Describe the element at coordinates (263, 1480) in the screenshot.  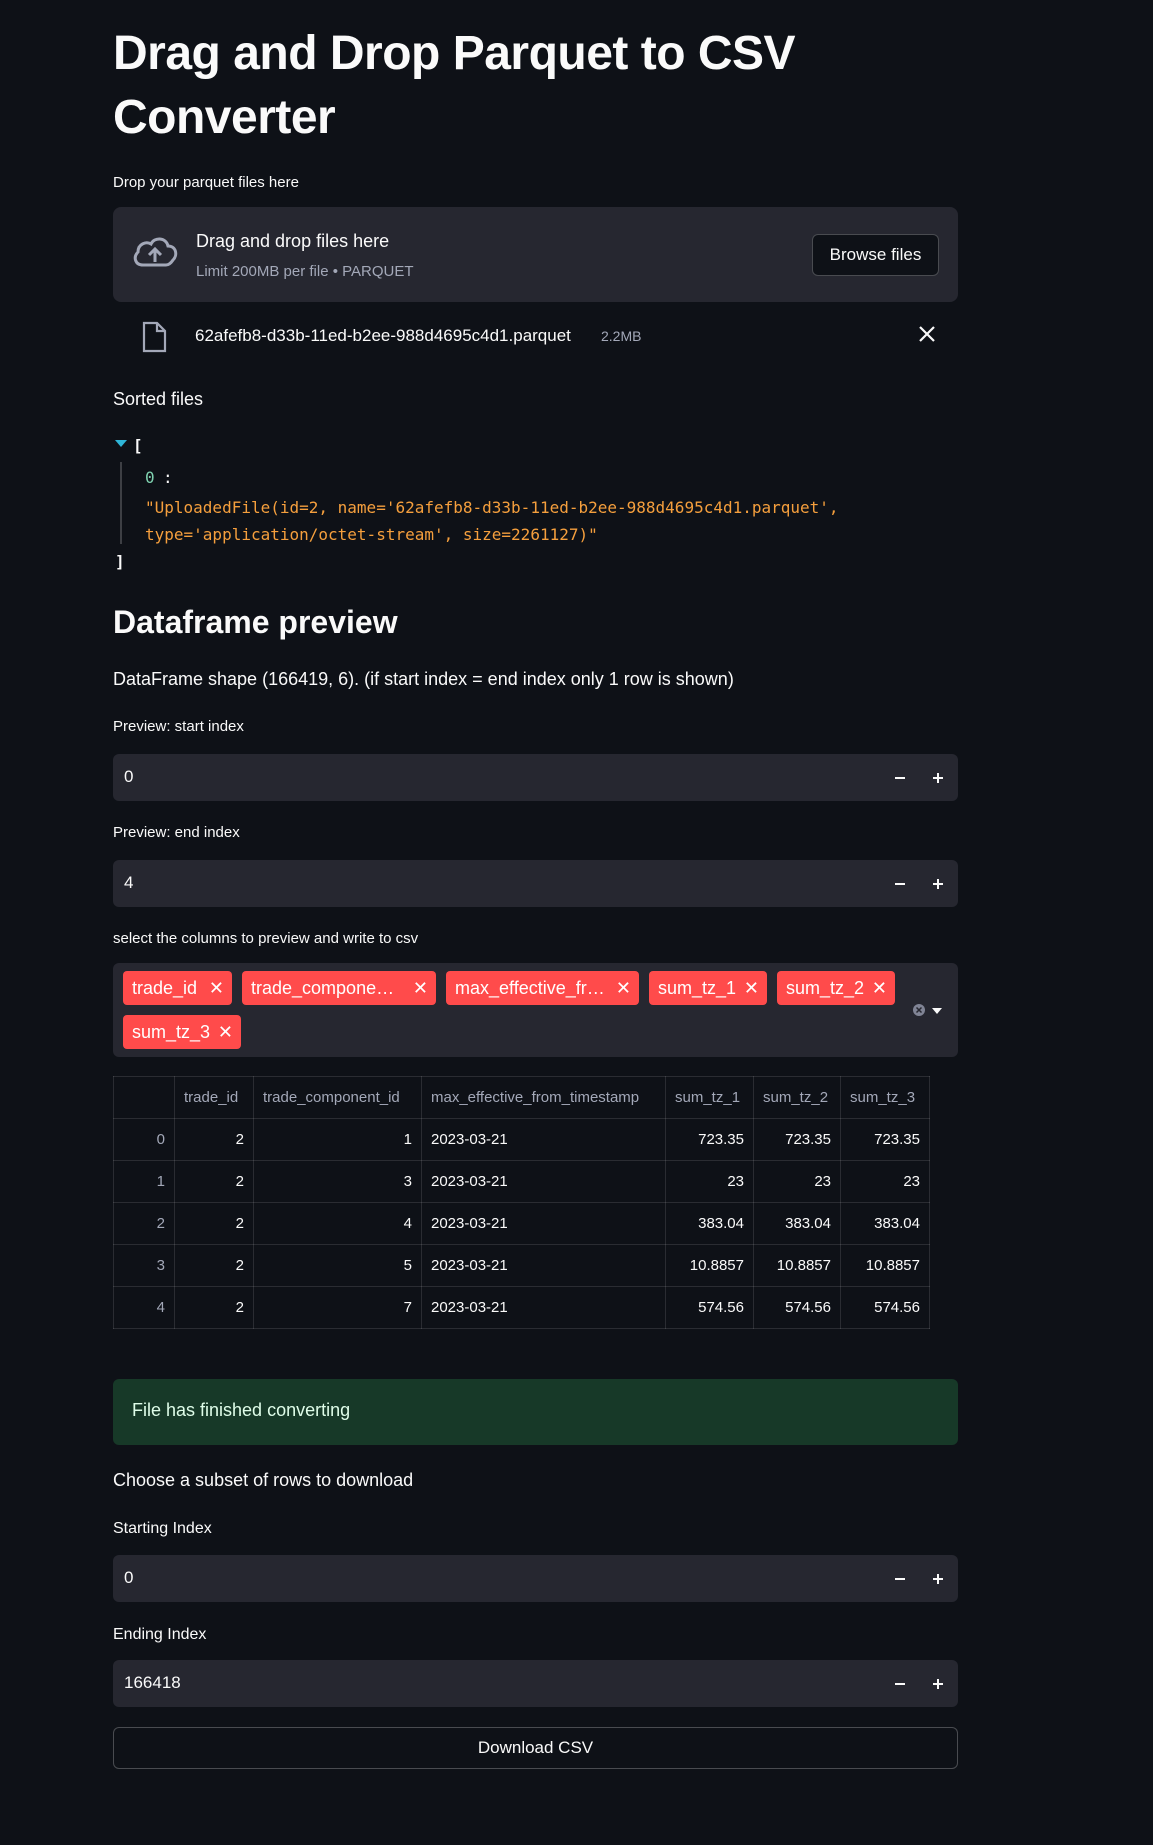
I see `subset-label: Choose a subset of rows to download` at that location.